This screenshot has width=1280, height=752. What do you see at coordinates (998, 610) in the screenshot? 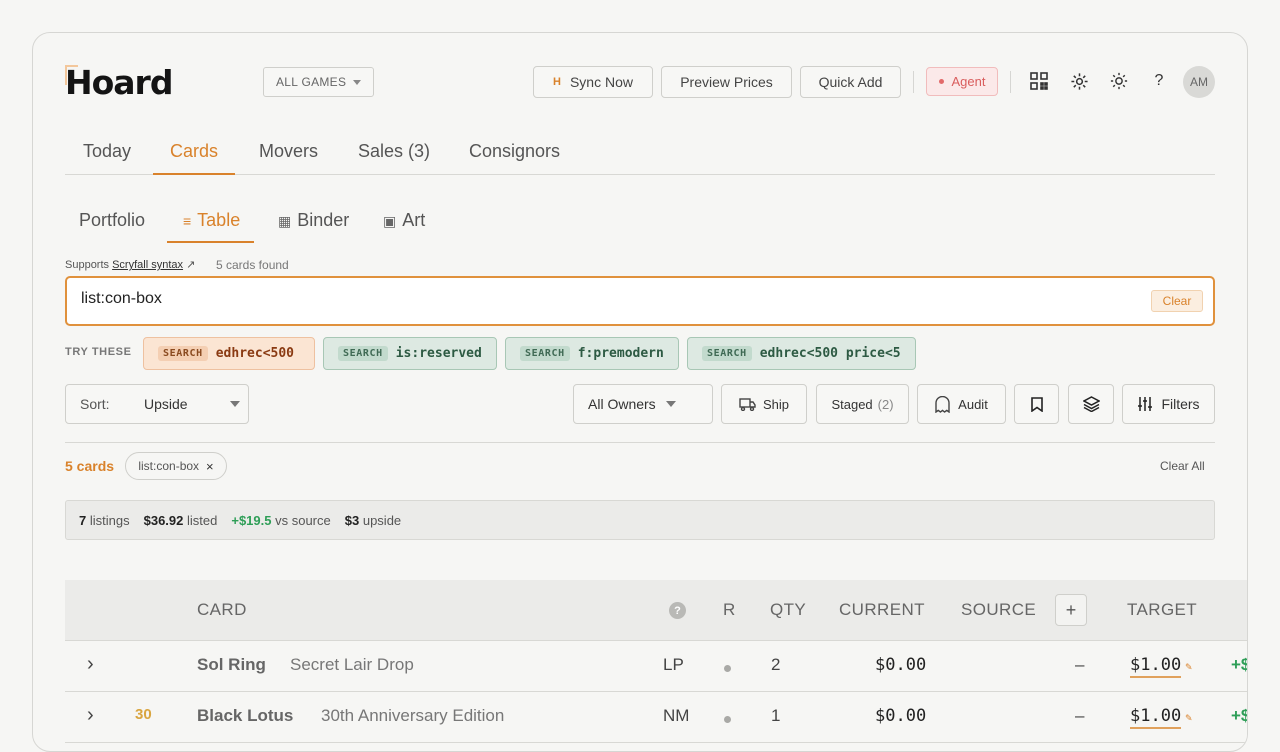
I see `column-source: SOURCE` at bounding box center [998, 610].